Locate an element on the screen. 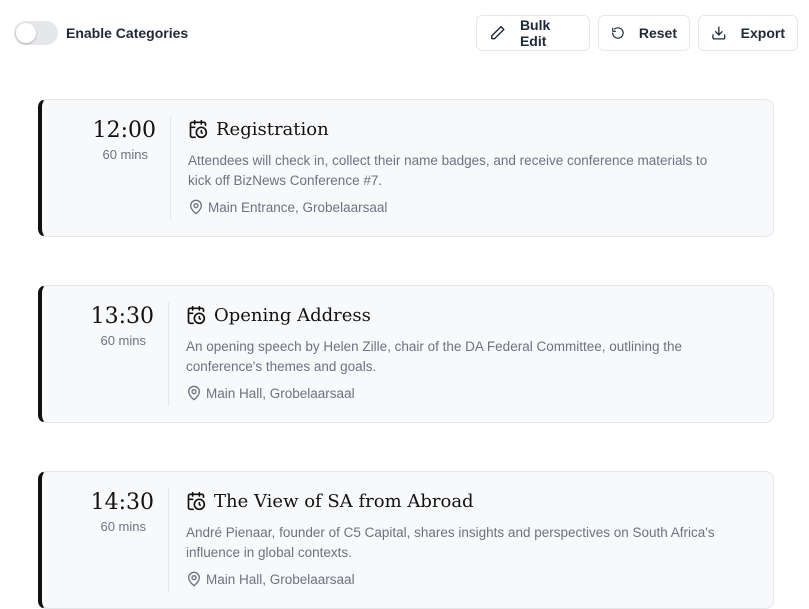  session-time-column: 12:00 60 mins is located at coordinates (106, 138).